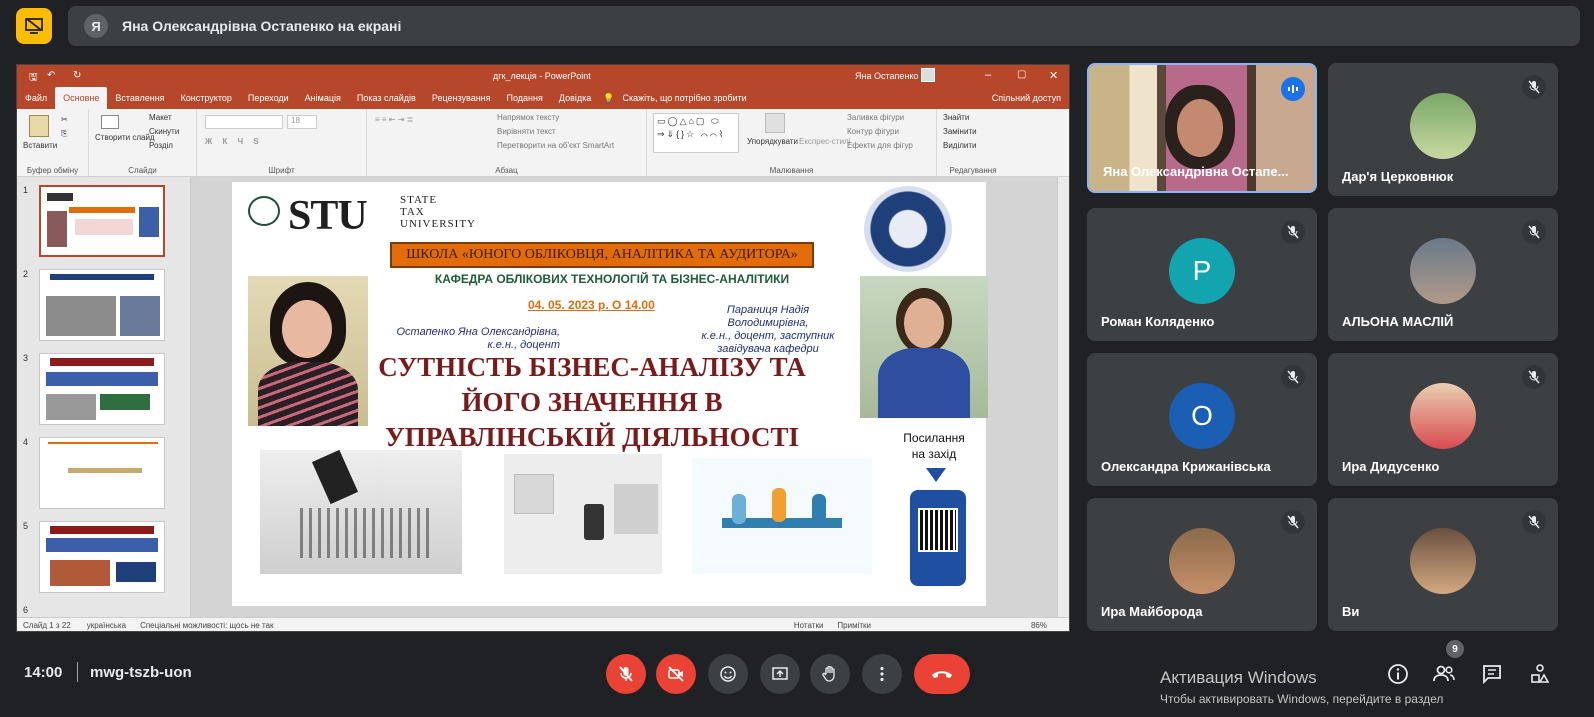 This screenshot has height=717, width=1594. What do you see at coordinates (556, 145) in the screenshot?
I see `smartart-label: Перетворити на об'єкт SmartArt` at bounding box center [556, 145].